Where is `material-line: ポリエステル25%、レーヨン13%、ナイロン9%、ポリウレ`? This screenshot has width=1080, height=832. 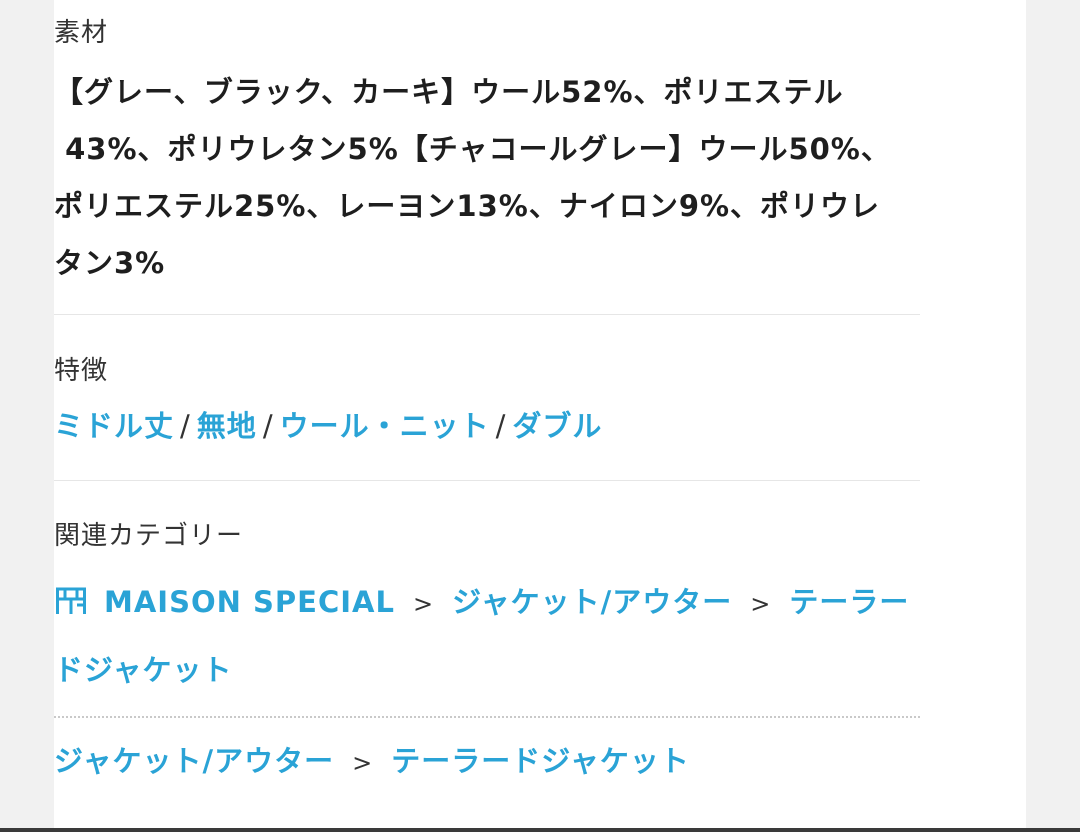
material-line: ポリエステル25%、レーヨン13%、ナイロン9%、ポリウレ is located at coordinates (467, 206).